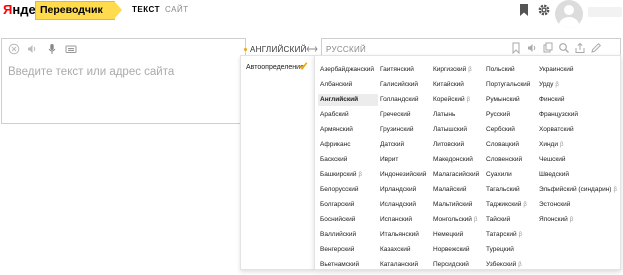 This screenshot has height=275, width=623. I want to click on language-option: Казахский, so click(394, 250).